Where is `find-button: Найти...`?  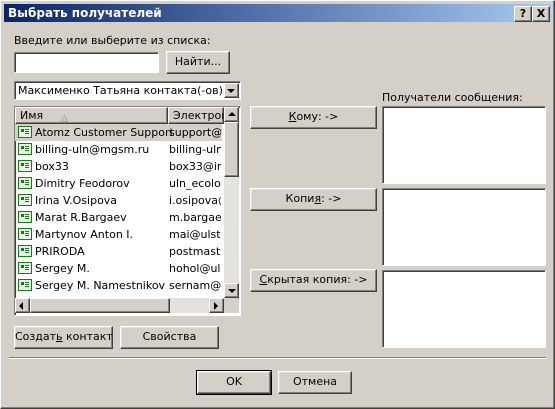
find-button: Найти... is located at coordinates (198, 62).